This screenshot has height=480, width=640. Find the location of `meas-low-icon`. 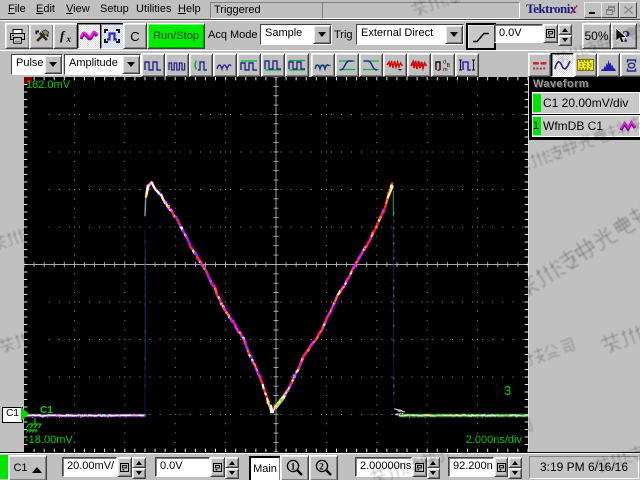

meas-low-icon is located at coordinates (272, 65).